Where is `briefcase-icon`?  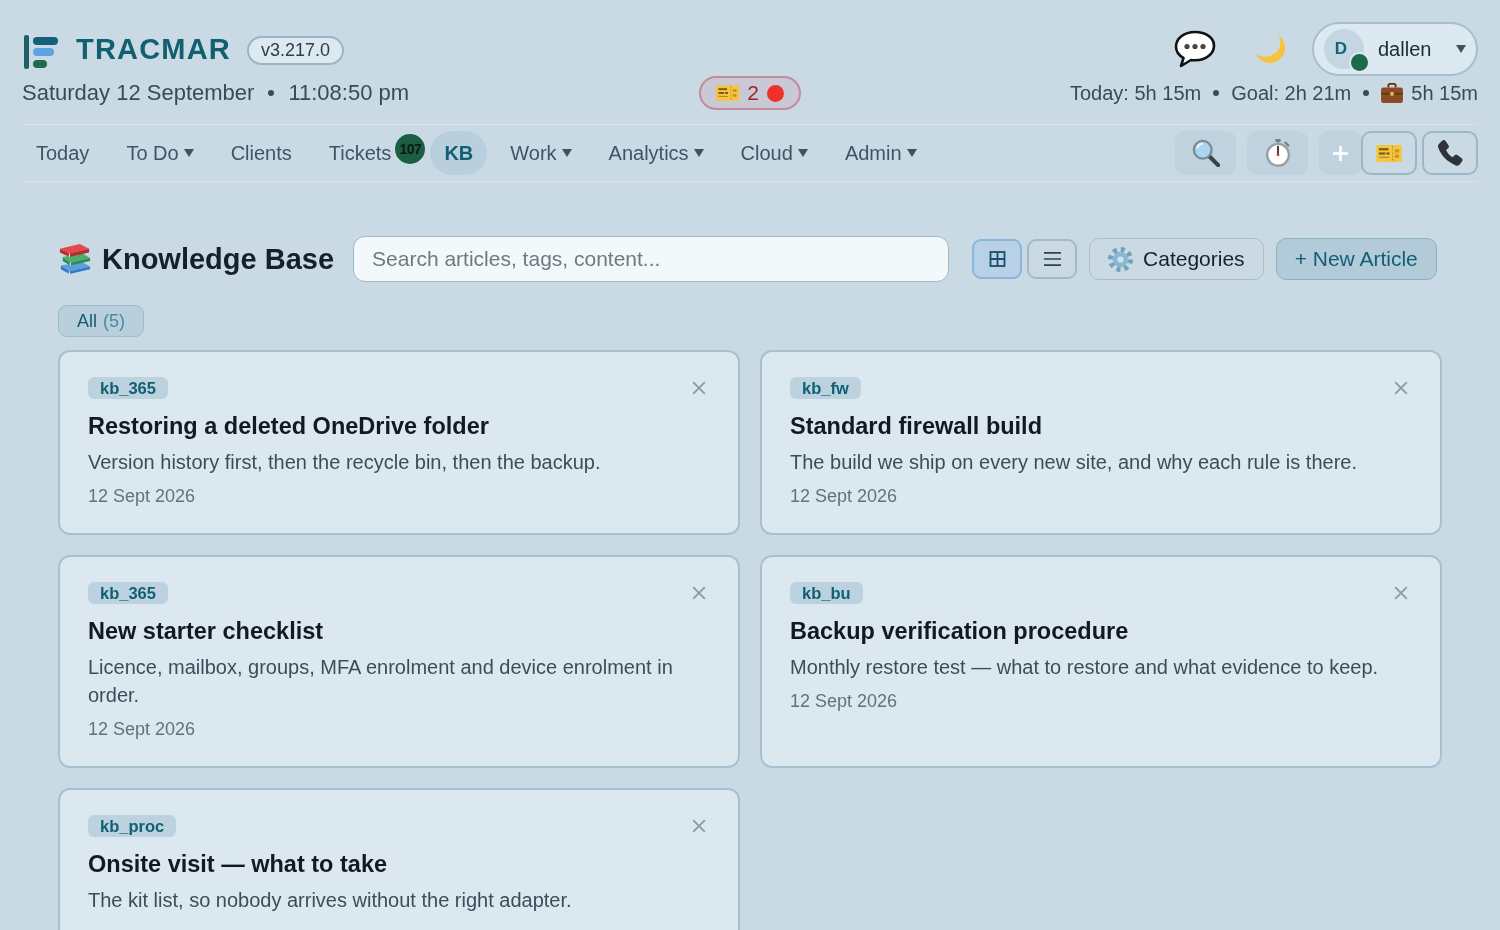 briefcase-icon is located at coordinates (1392, 93).